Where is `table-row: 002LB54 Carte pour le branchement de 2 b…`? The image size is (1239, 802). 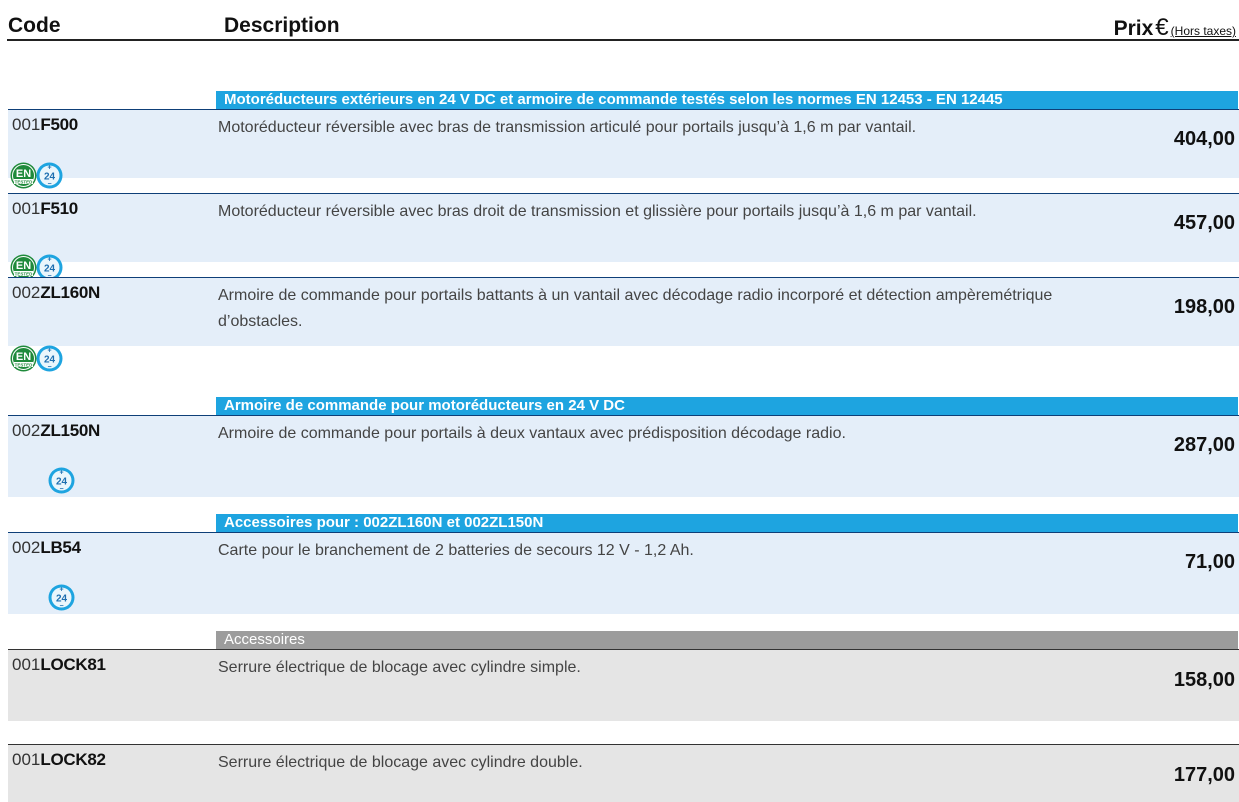
table-row: 002LB54 Carte pour le branchement de 2 b… is located at coordinates (623, 573).